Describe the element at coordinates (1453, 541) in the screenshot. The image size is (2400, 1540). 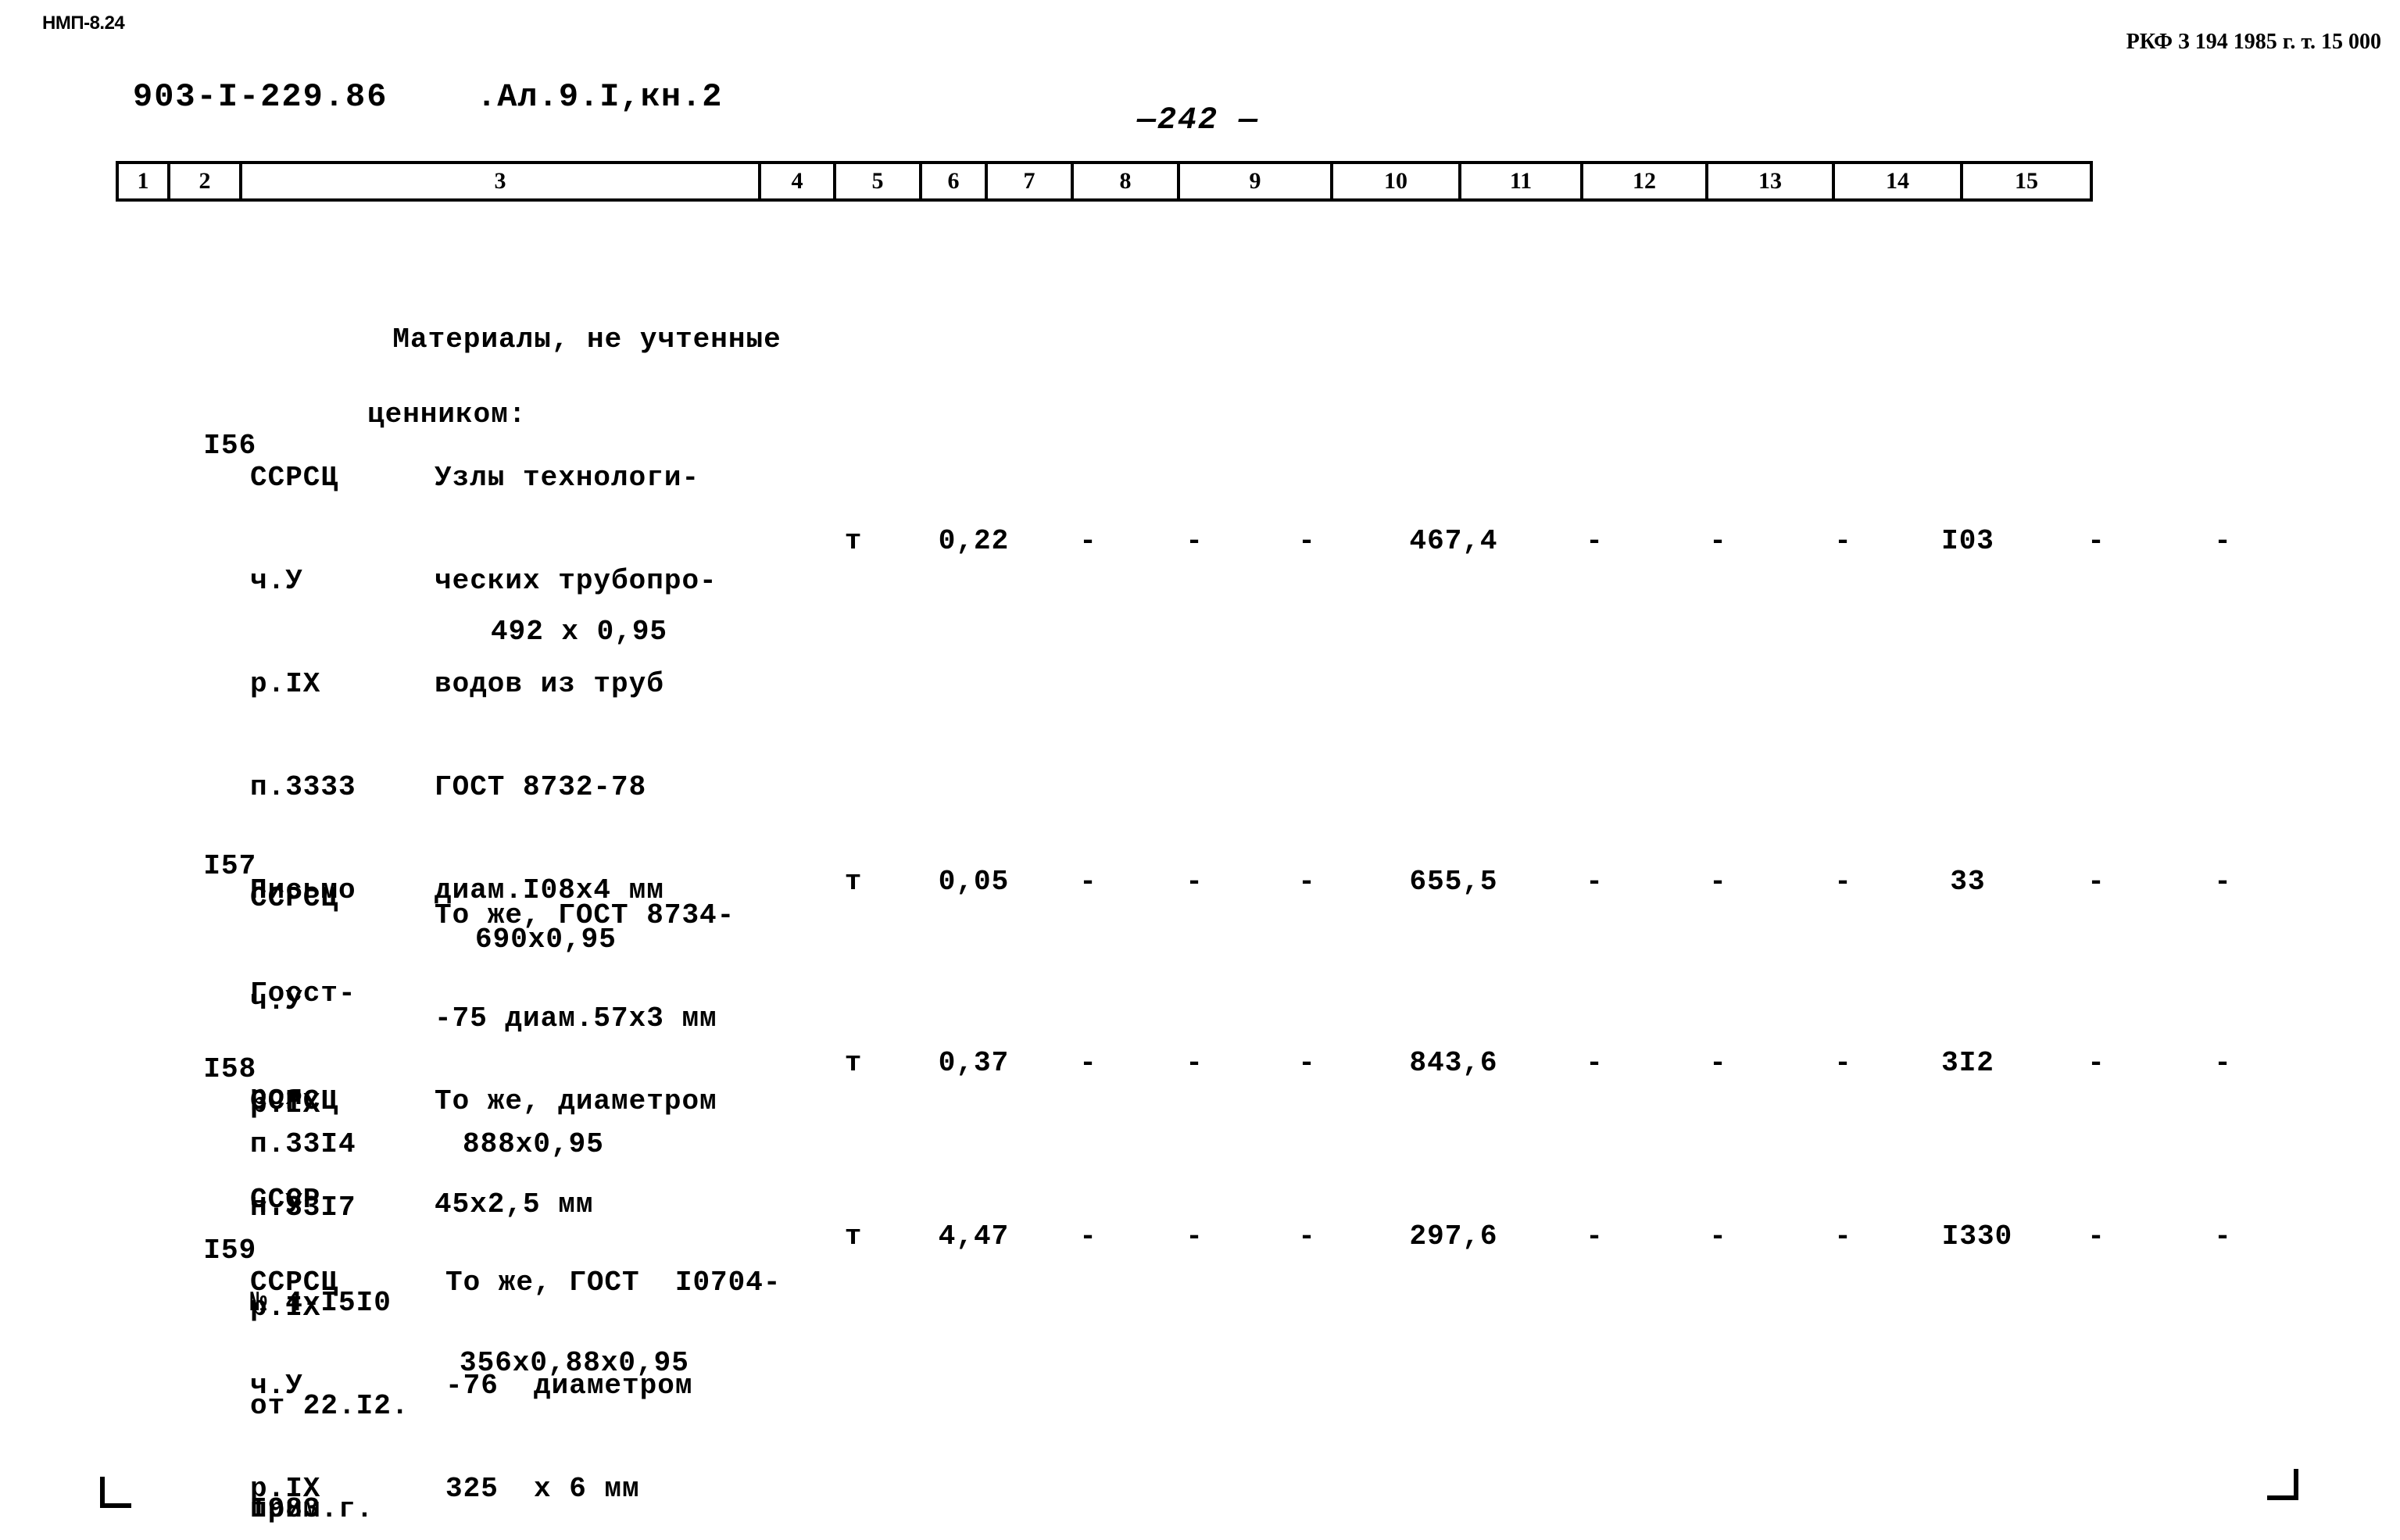
I see `row-cell-9: 467,4` at that location.